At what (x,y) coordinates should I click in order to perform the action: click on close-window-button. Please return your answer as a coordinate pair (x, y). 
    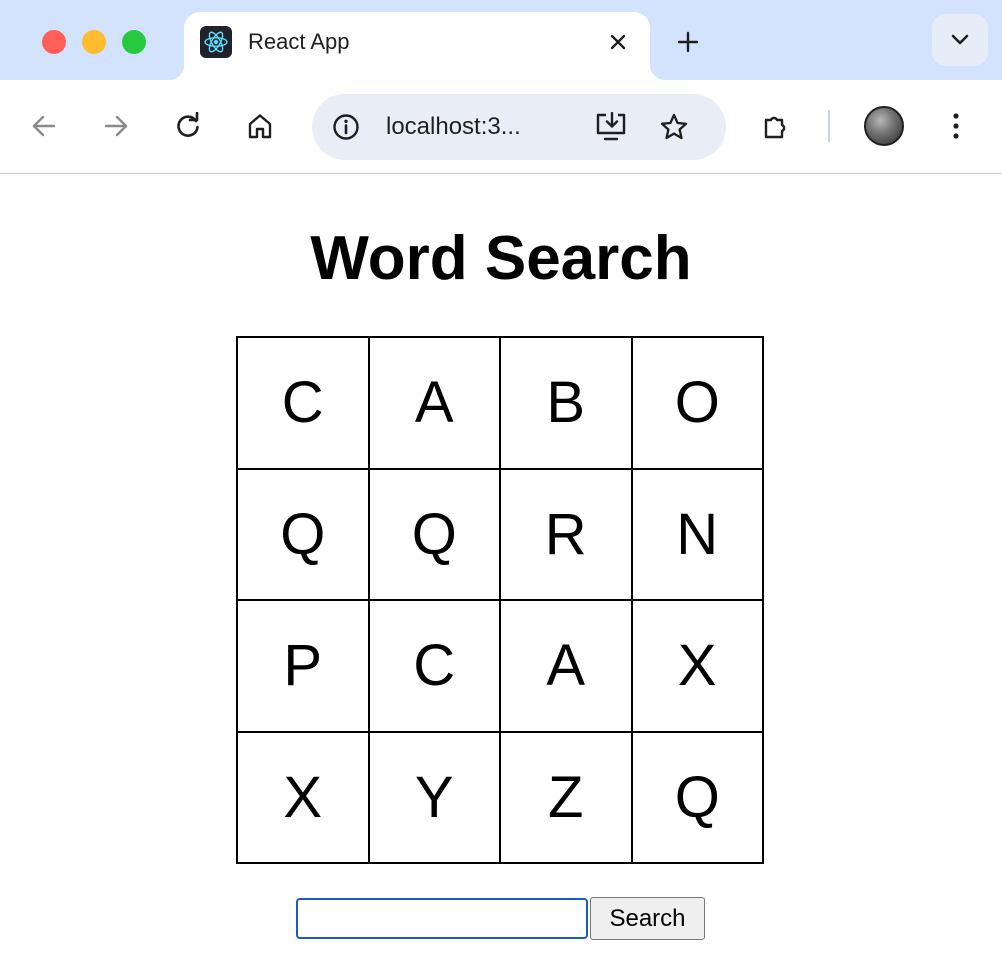
    Looking at the image, I should click on (54, 42).